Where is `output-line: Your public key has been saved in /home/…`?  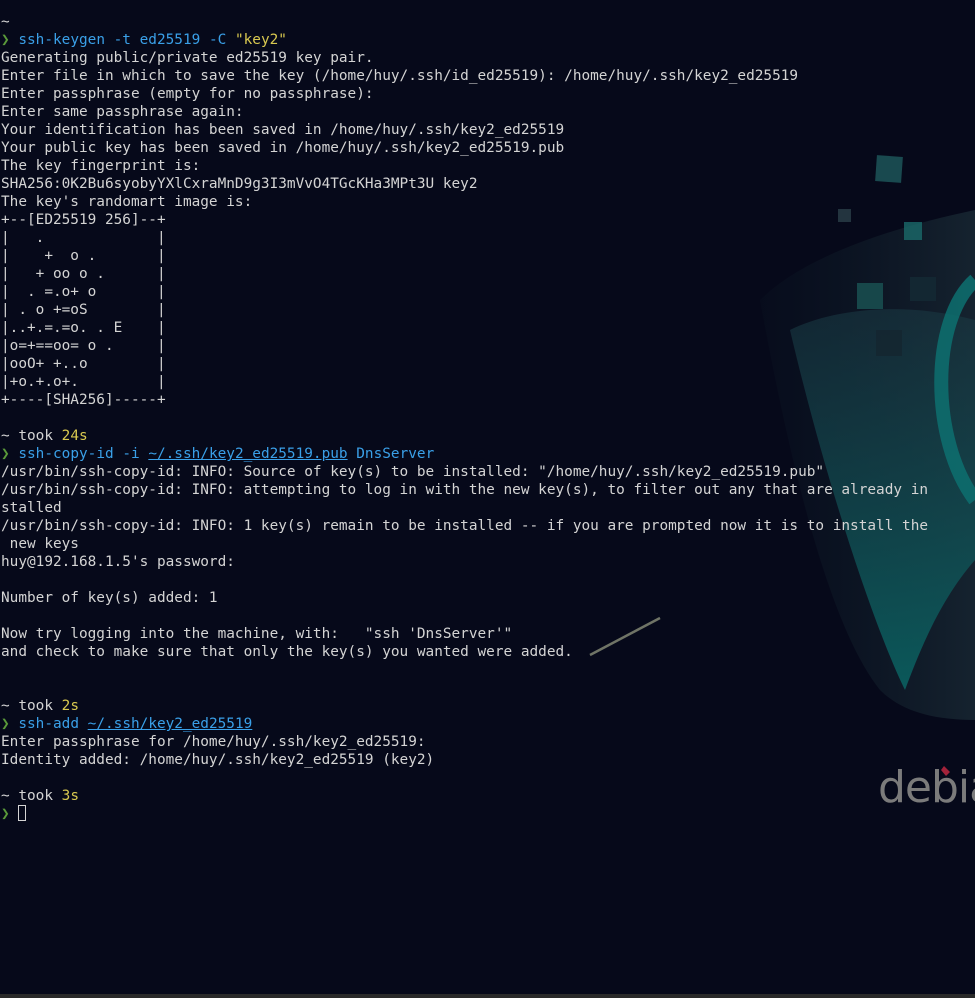 output-line: Your public key has been saved in /home/… is located at coordinates (283, 148).